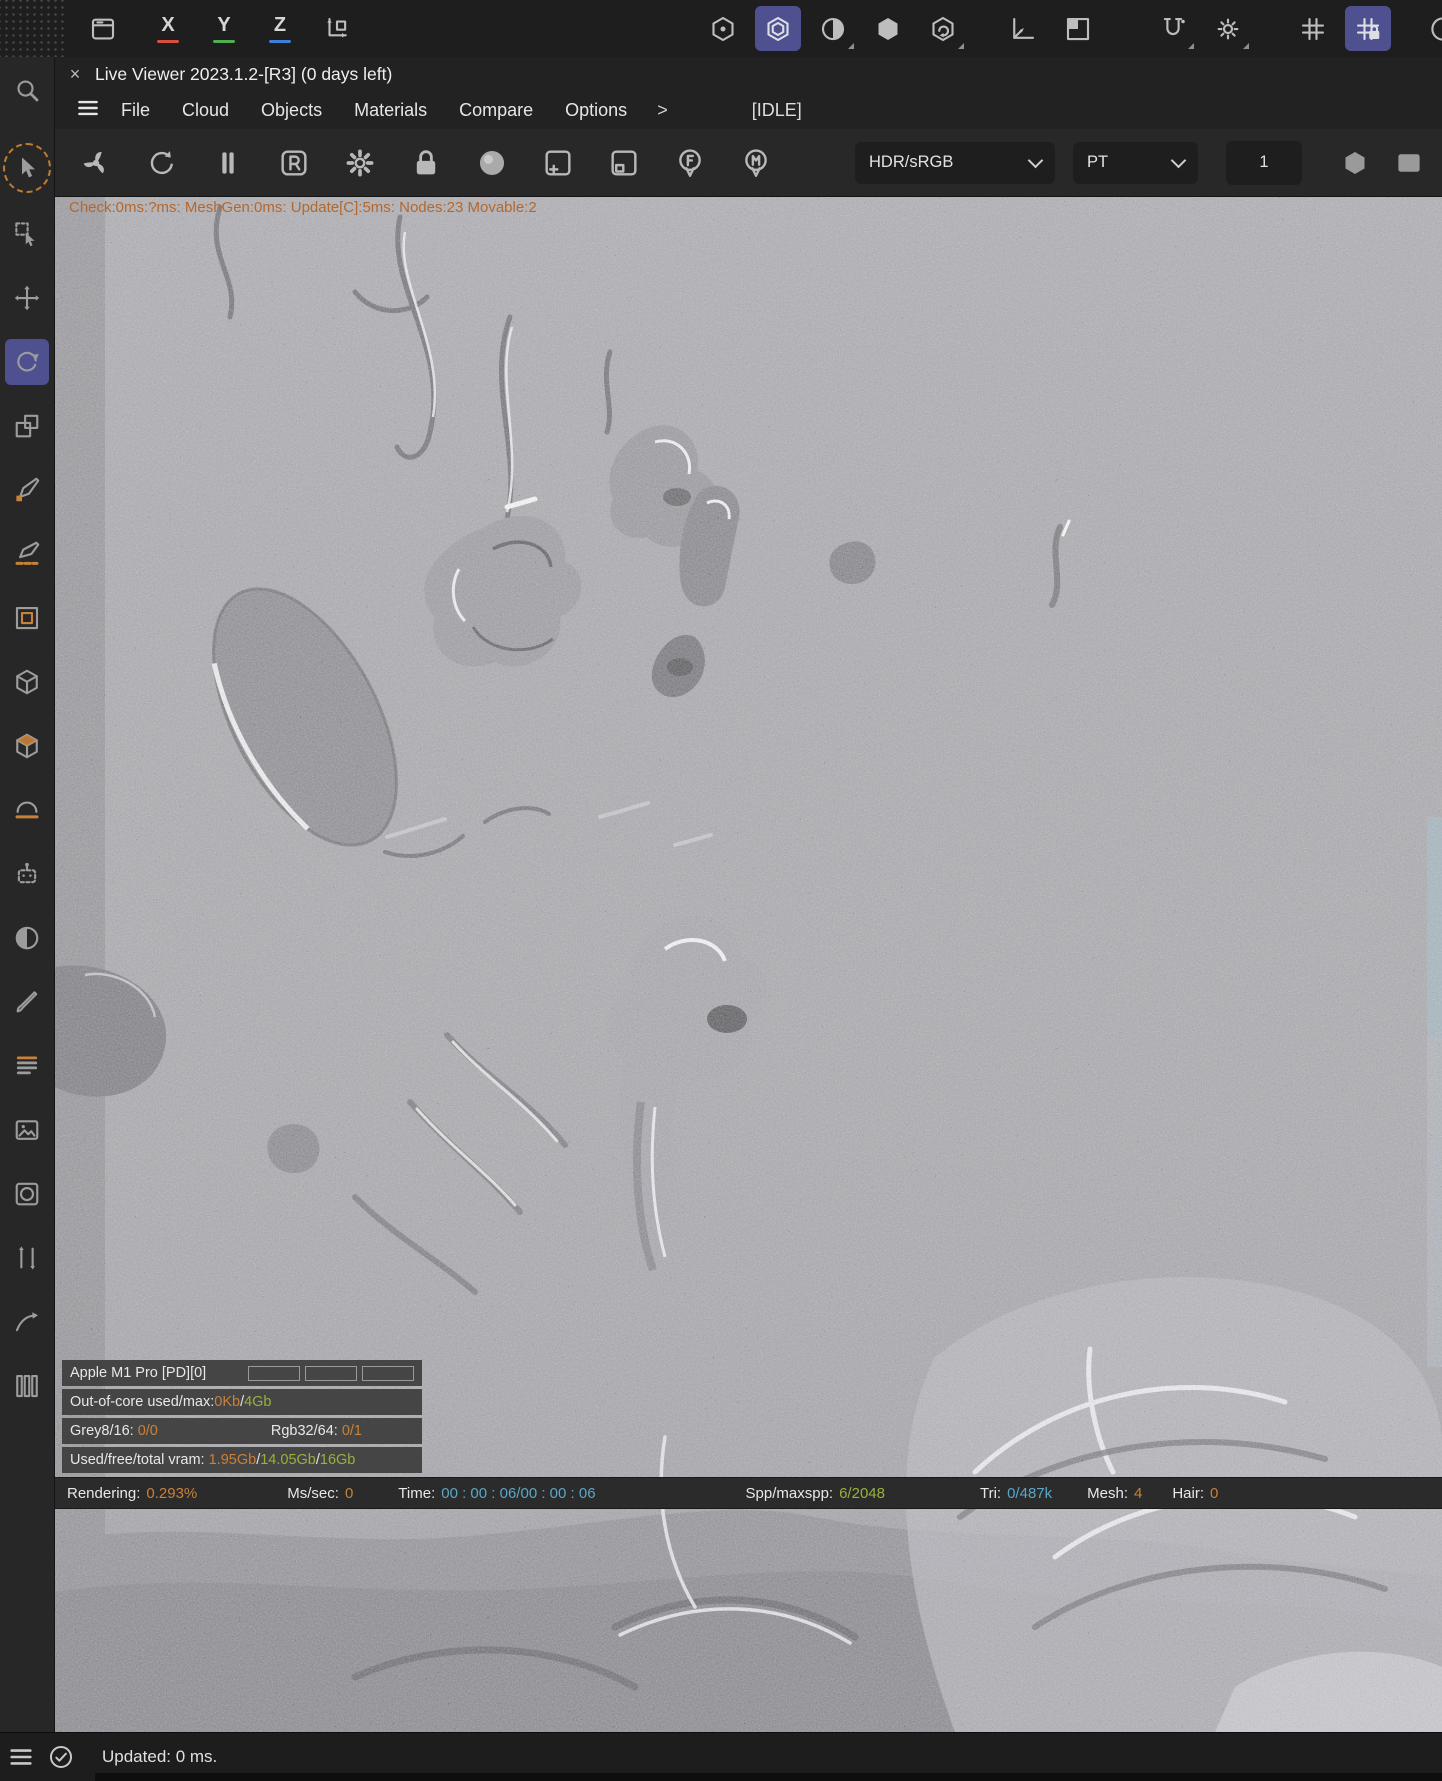 The height and width of the screenshot is (1781, 1442). What do you see at coordinates (721, 1756) in the screenshot?
I see `footer-bar: Updated: 0 ms.` at bounding box center [721, 1756].